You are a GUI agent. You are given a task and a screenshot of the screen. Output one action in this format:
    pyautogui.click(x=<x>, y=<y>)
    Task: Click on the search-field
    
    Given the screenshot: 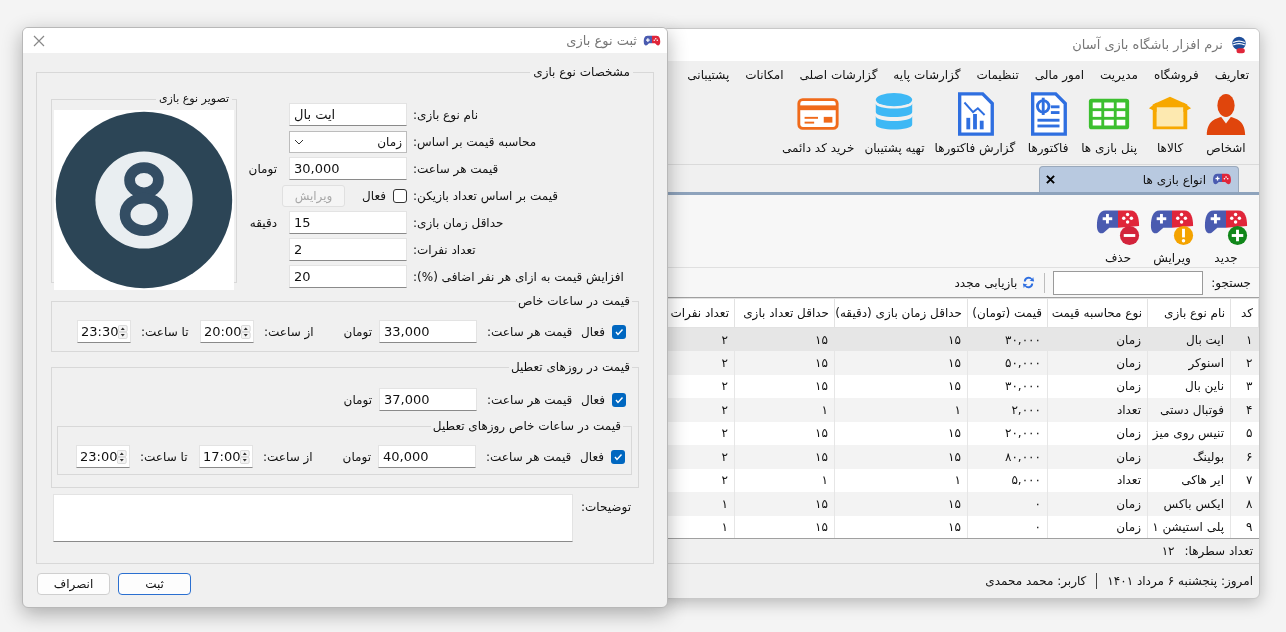 What is the action you would take?
    pyautogui.click(x=1128, y=282)
    